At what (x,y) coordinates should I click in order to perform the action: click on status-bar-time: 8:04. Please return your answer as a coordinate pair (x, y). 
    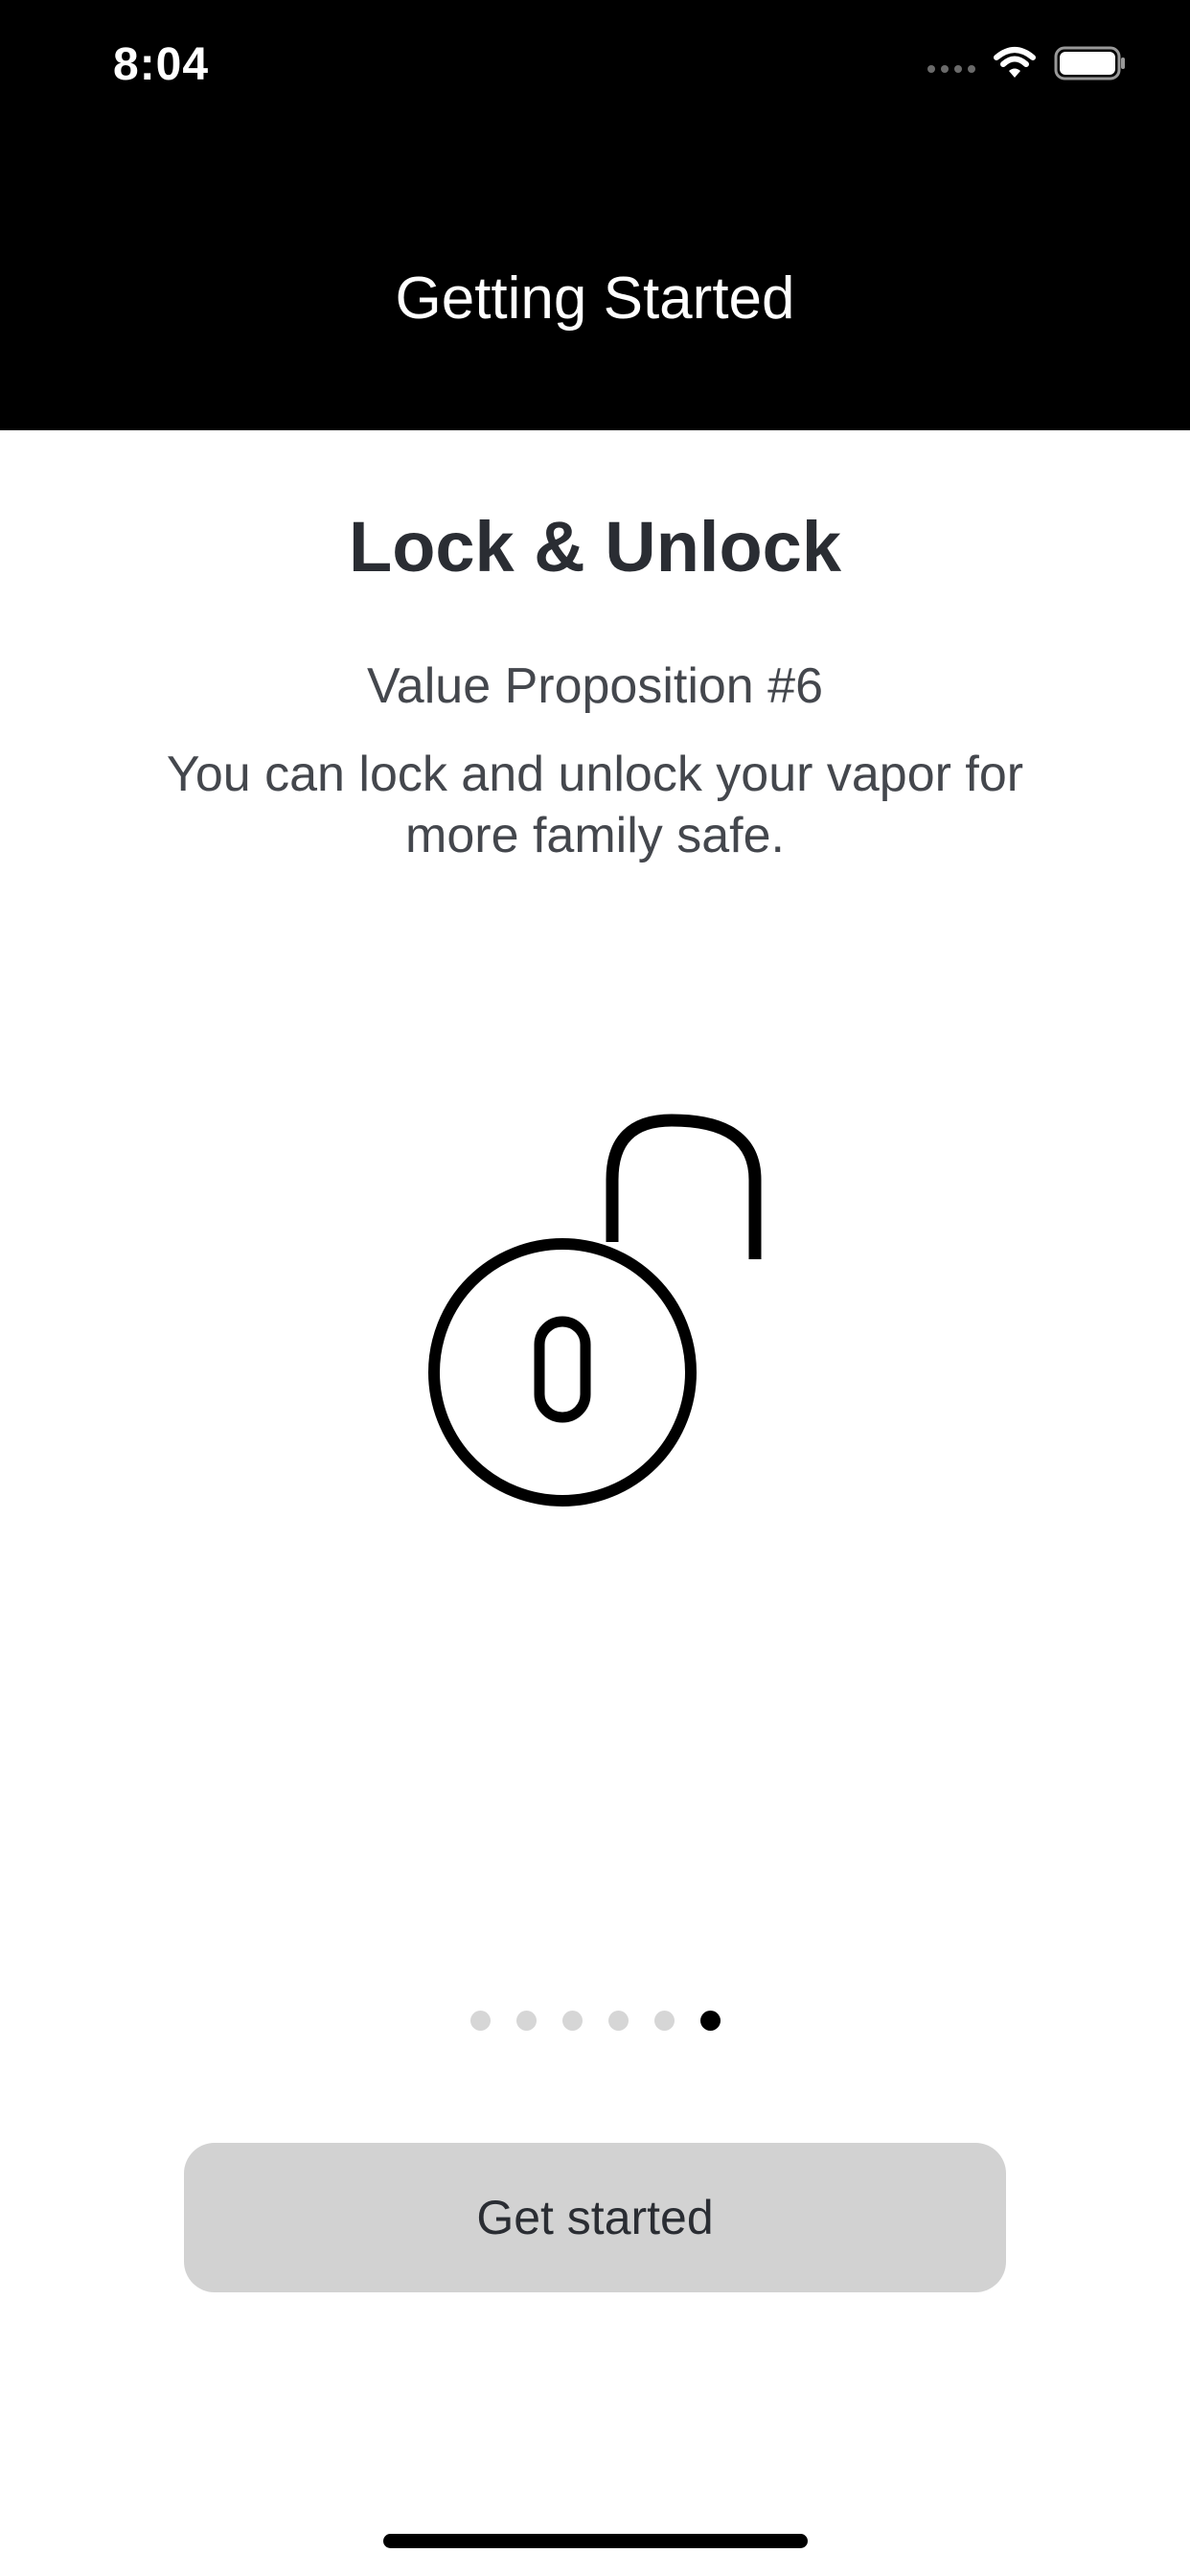
    Looking at the image, I should click on (162, 64).